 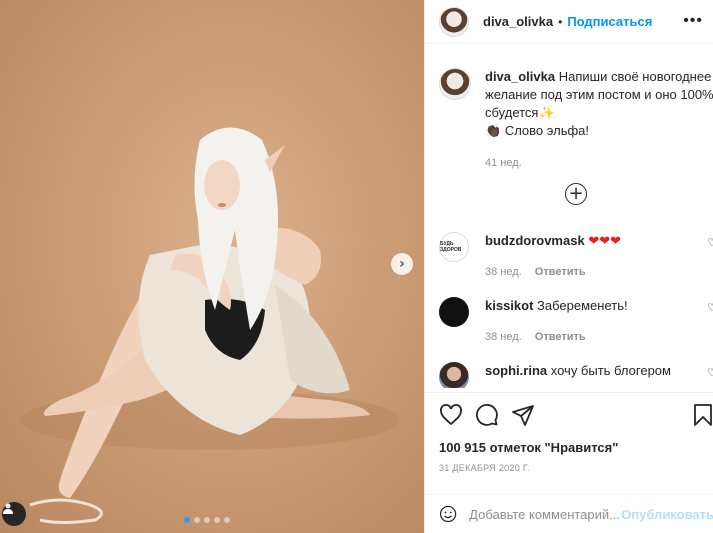 What do you see at coordinates (14, 514) in the screenshot?
I see `tagged-users-button` at bounding box center [14, 514].